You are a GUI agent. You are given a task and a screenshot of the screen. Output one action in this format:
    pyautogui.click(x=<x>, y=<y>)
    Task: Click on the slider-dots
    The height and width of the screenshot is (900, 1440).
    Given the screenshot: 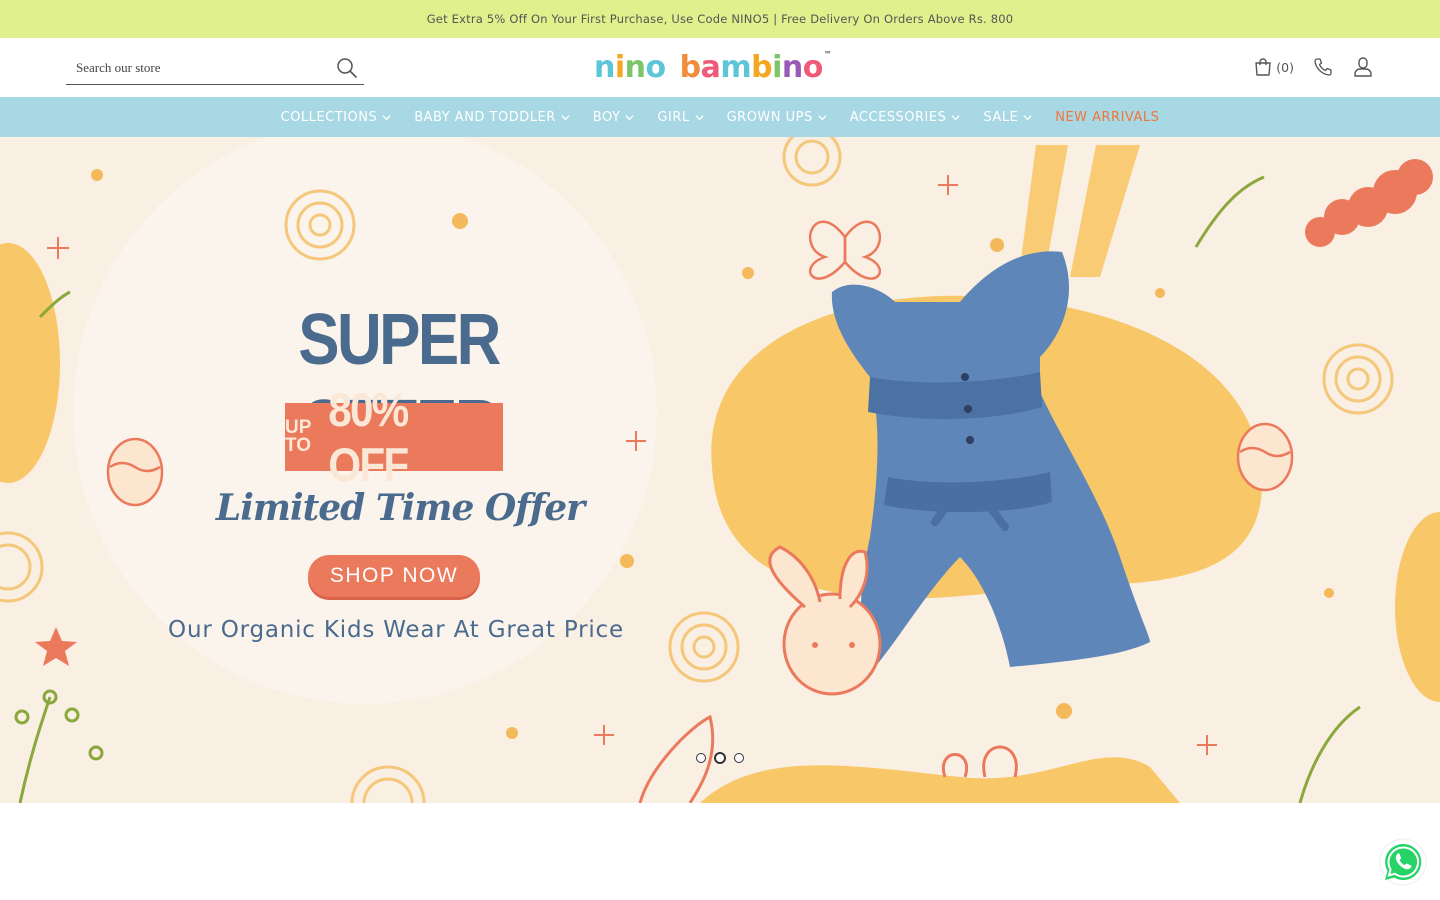 What is the action you would take?
    pyautogui.click(x=720, y=758)
    